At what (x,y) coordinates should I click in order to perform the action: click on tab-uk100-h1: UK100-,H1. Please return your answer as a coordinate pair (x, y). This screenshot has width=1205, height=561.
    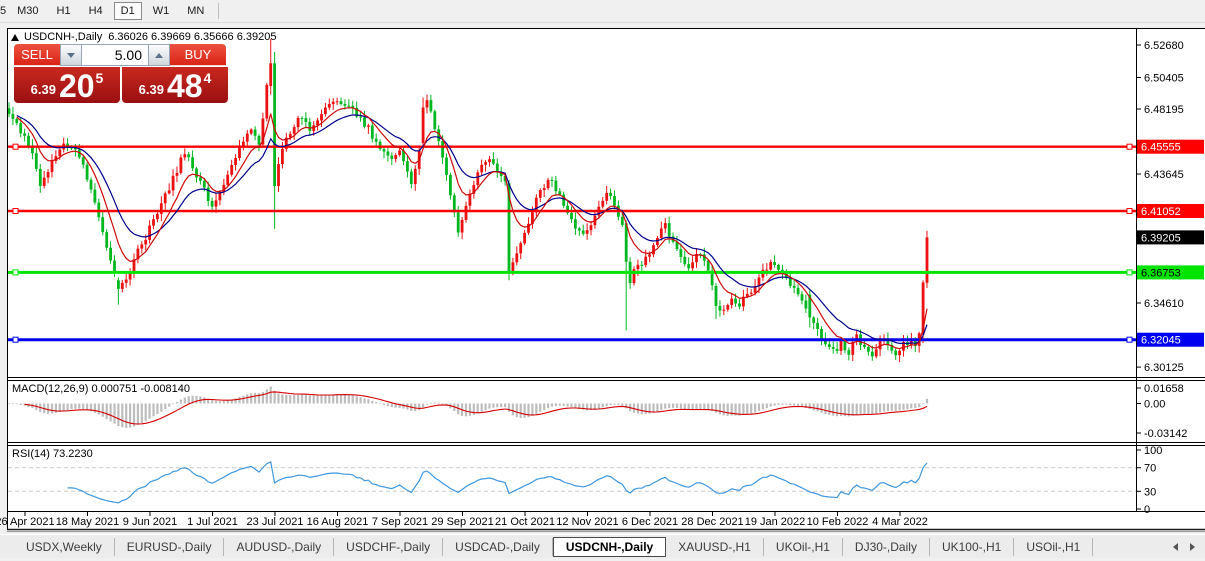
    Looking at the image, I should click on (972, 546).